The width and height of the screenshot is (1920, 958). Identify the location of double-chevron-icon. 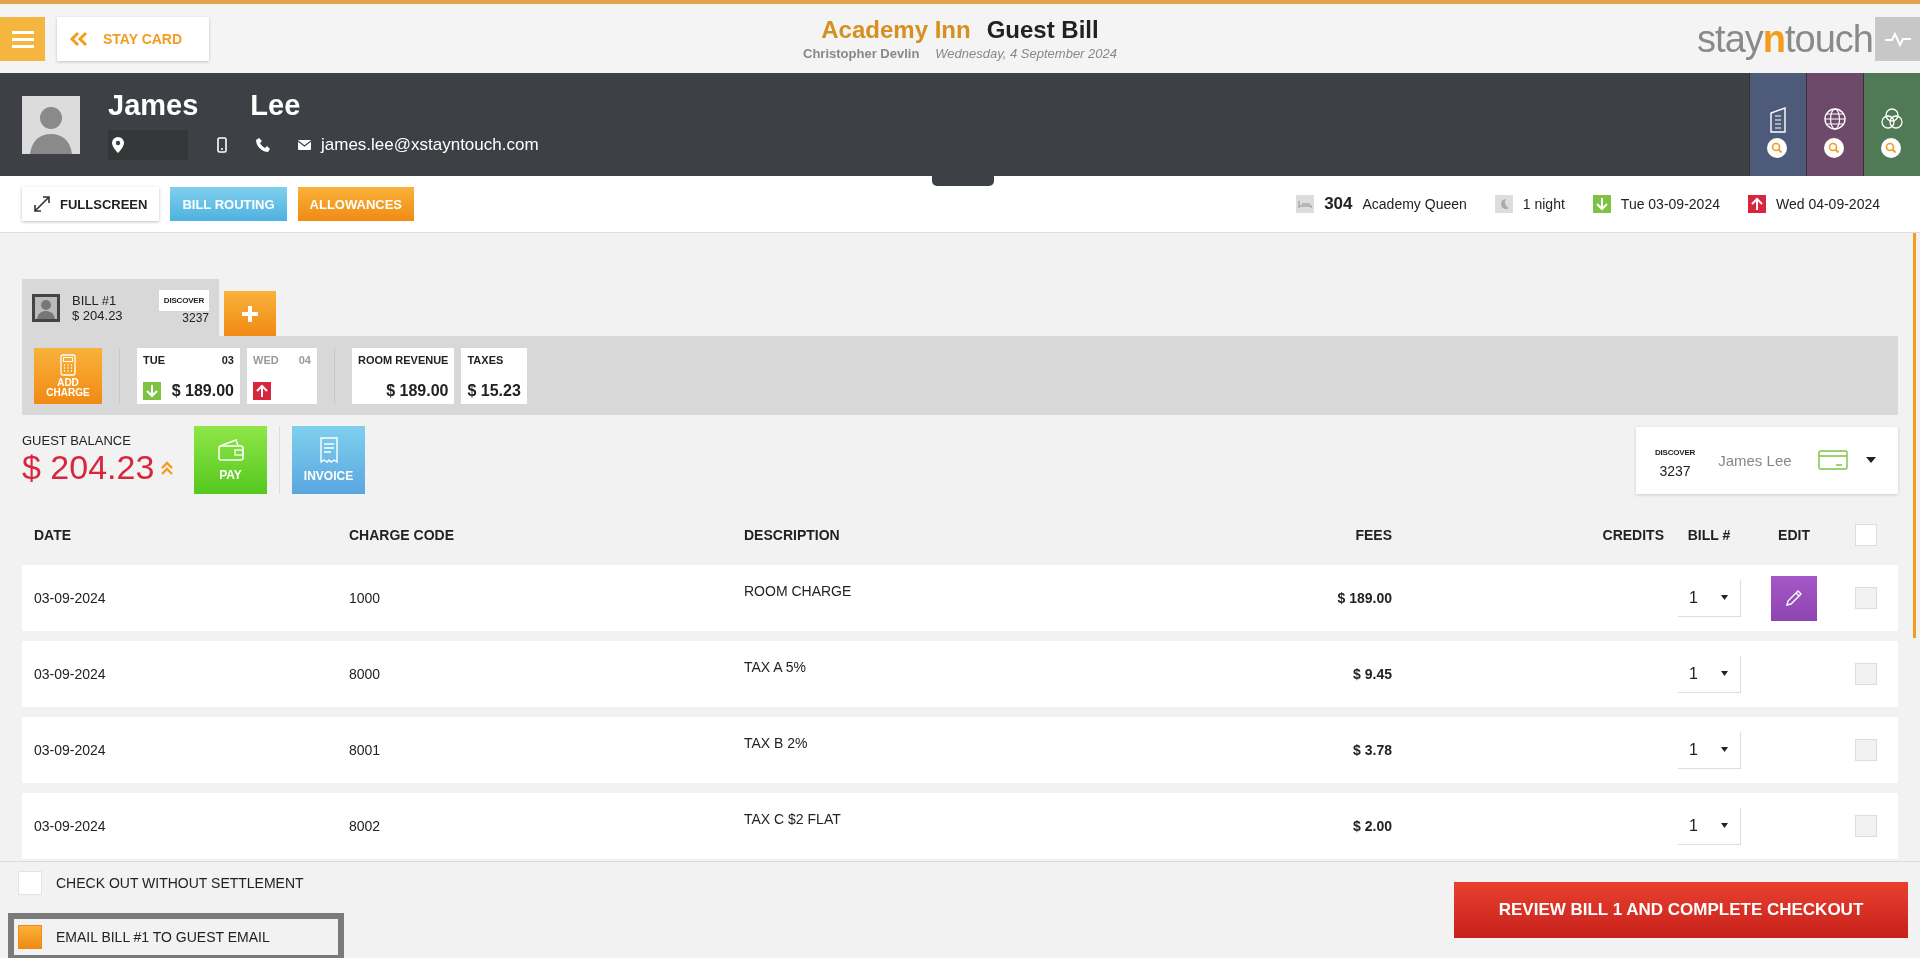
(79, 38).